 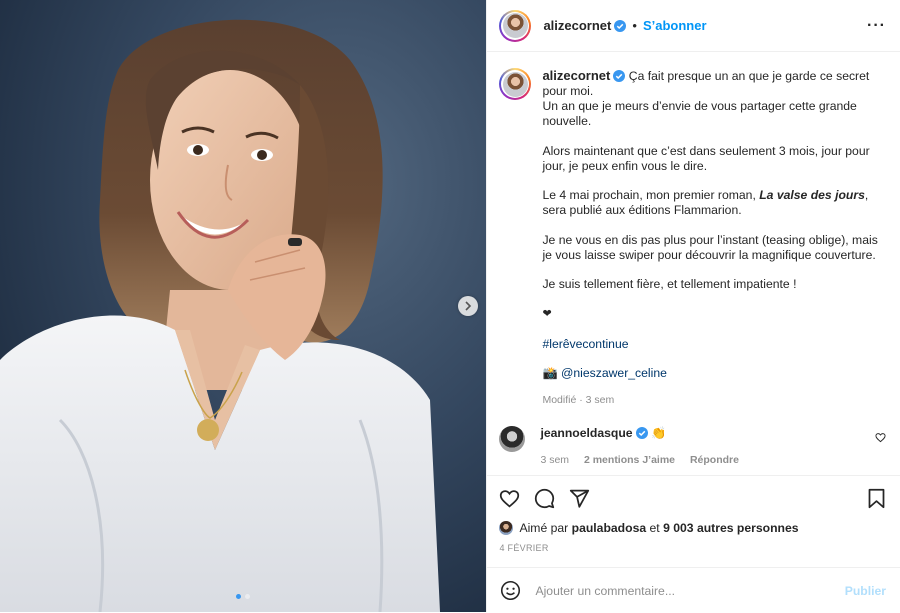 What do you see at coordinates (577, 25) in the screenshot?
I see `author-username: alizecornet` at bounding box center [577, 25].